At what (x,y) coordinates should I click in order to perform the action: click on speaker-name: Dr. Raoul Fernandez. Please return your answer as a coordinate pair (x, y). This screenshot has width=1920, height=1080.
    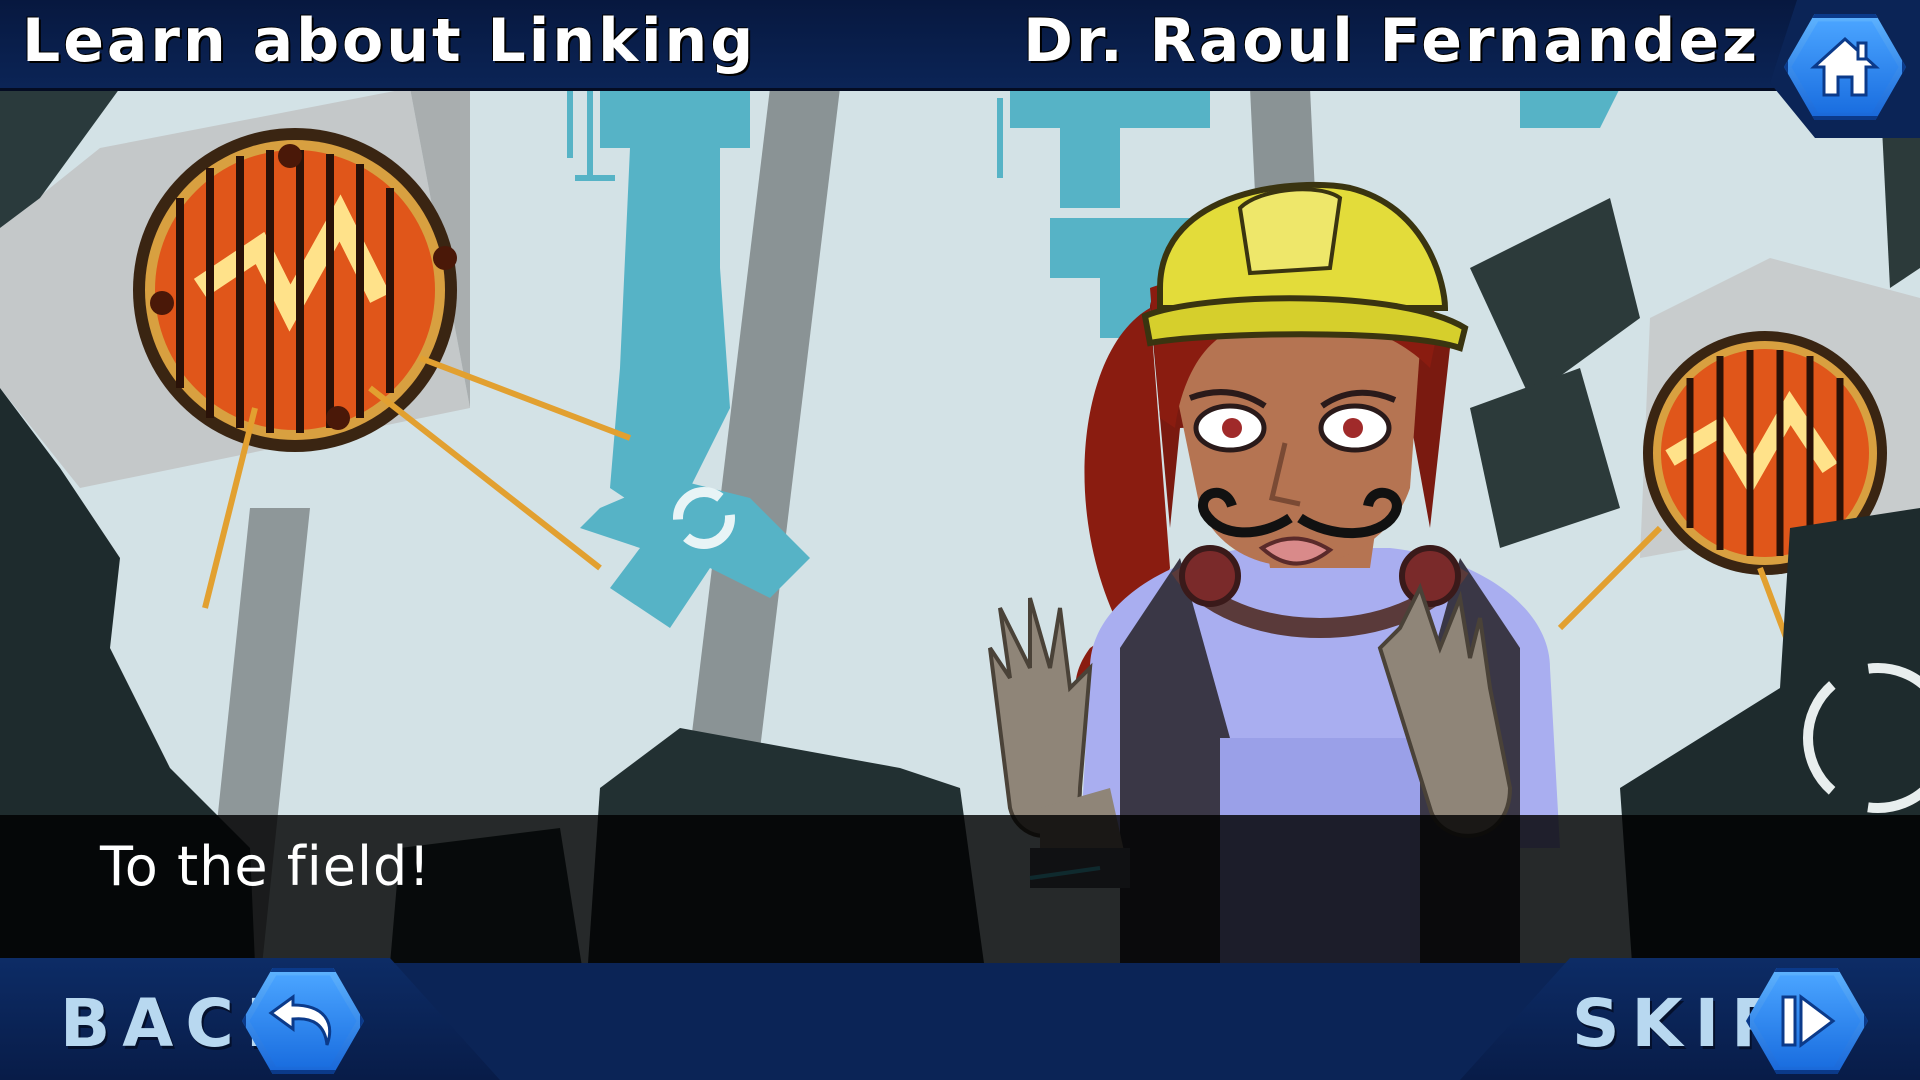
    Looking at the image, I should click on (1391, 41).